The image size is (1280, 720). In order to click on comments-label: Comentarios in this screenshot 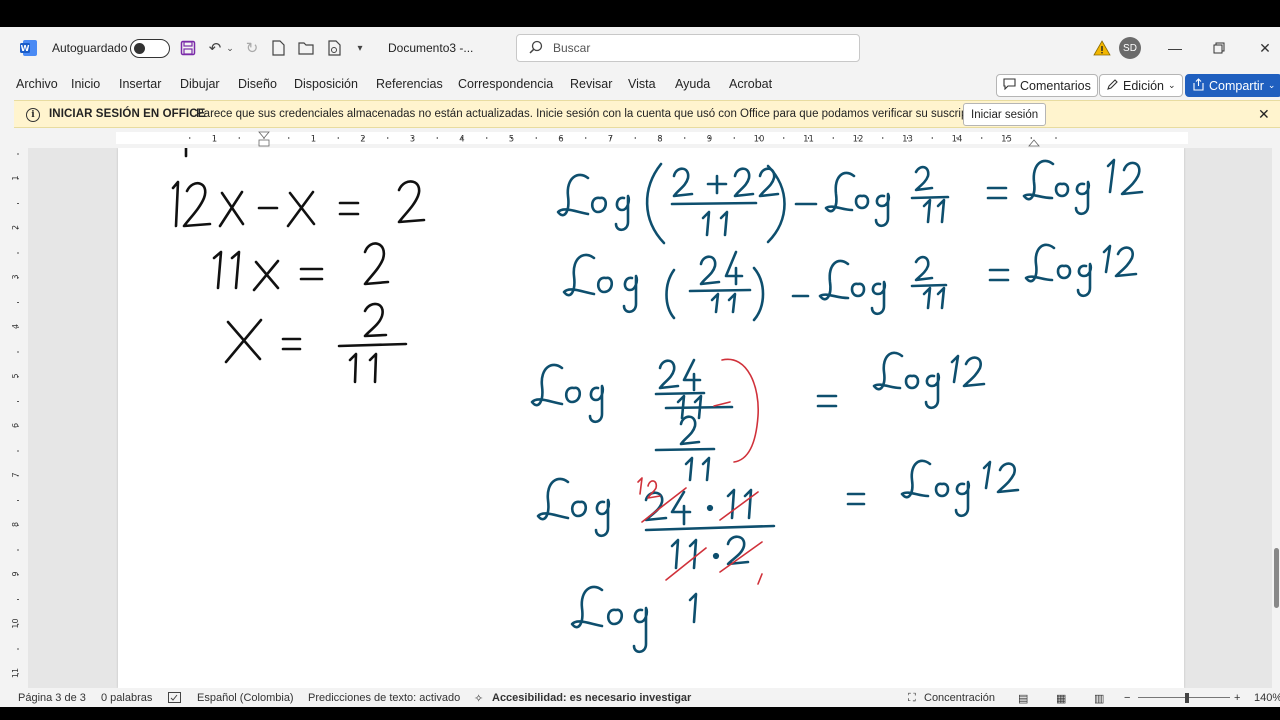, I will do `click(1055, 85)`.